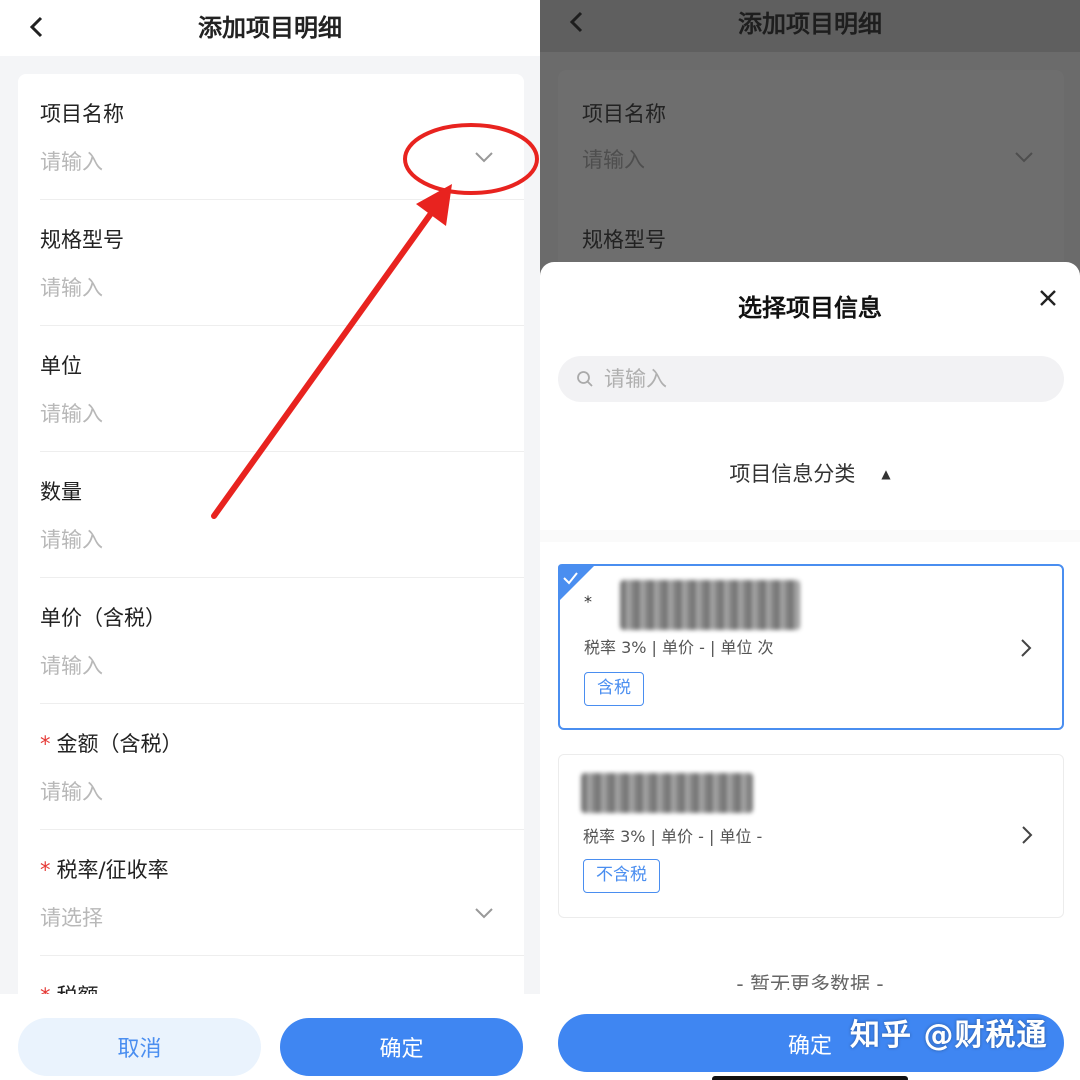 The width and height of the screenshot is (1080, 1080). Describe the element at coordinates (61, 492) in the screenshot. I see `field-label: 数量` at that location.